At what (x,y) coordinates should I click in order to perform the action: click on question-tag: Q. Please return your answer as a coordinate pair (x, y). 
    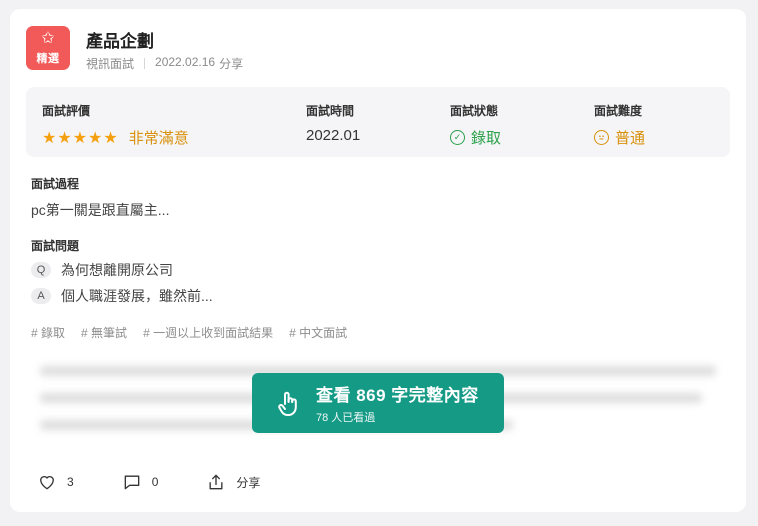
    Looking at the image, I should click on (41, 270).